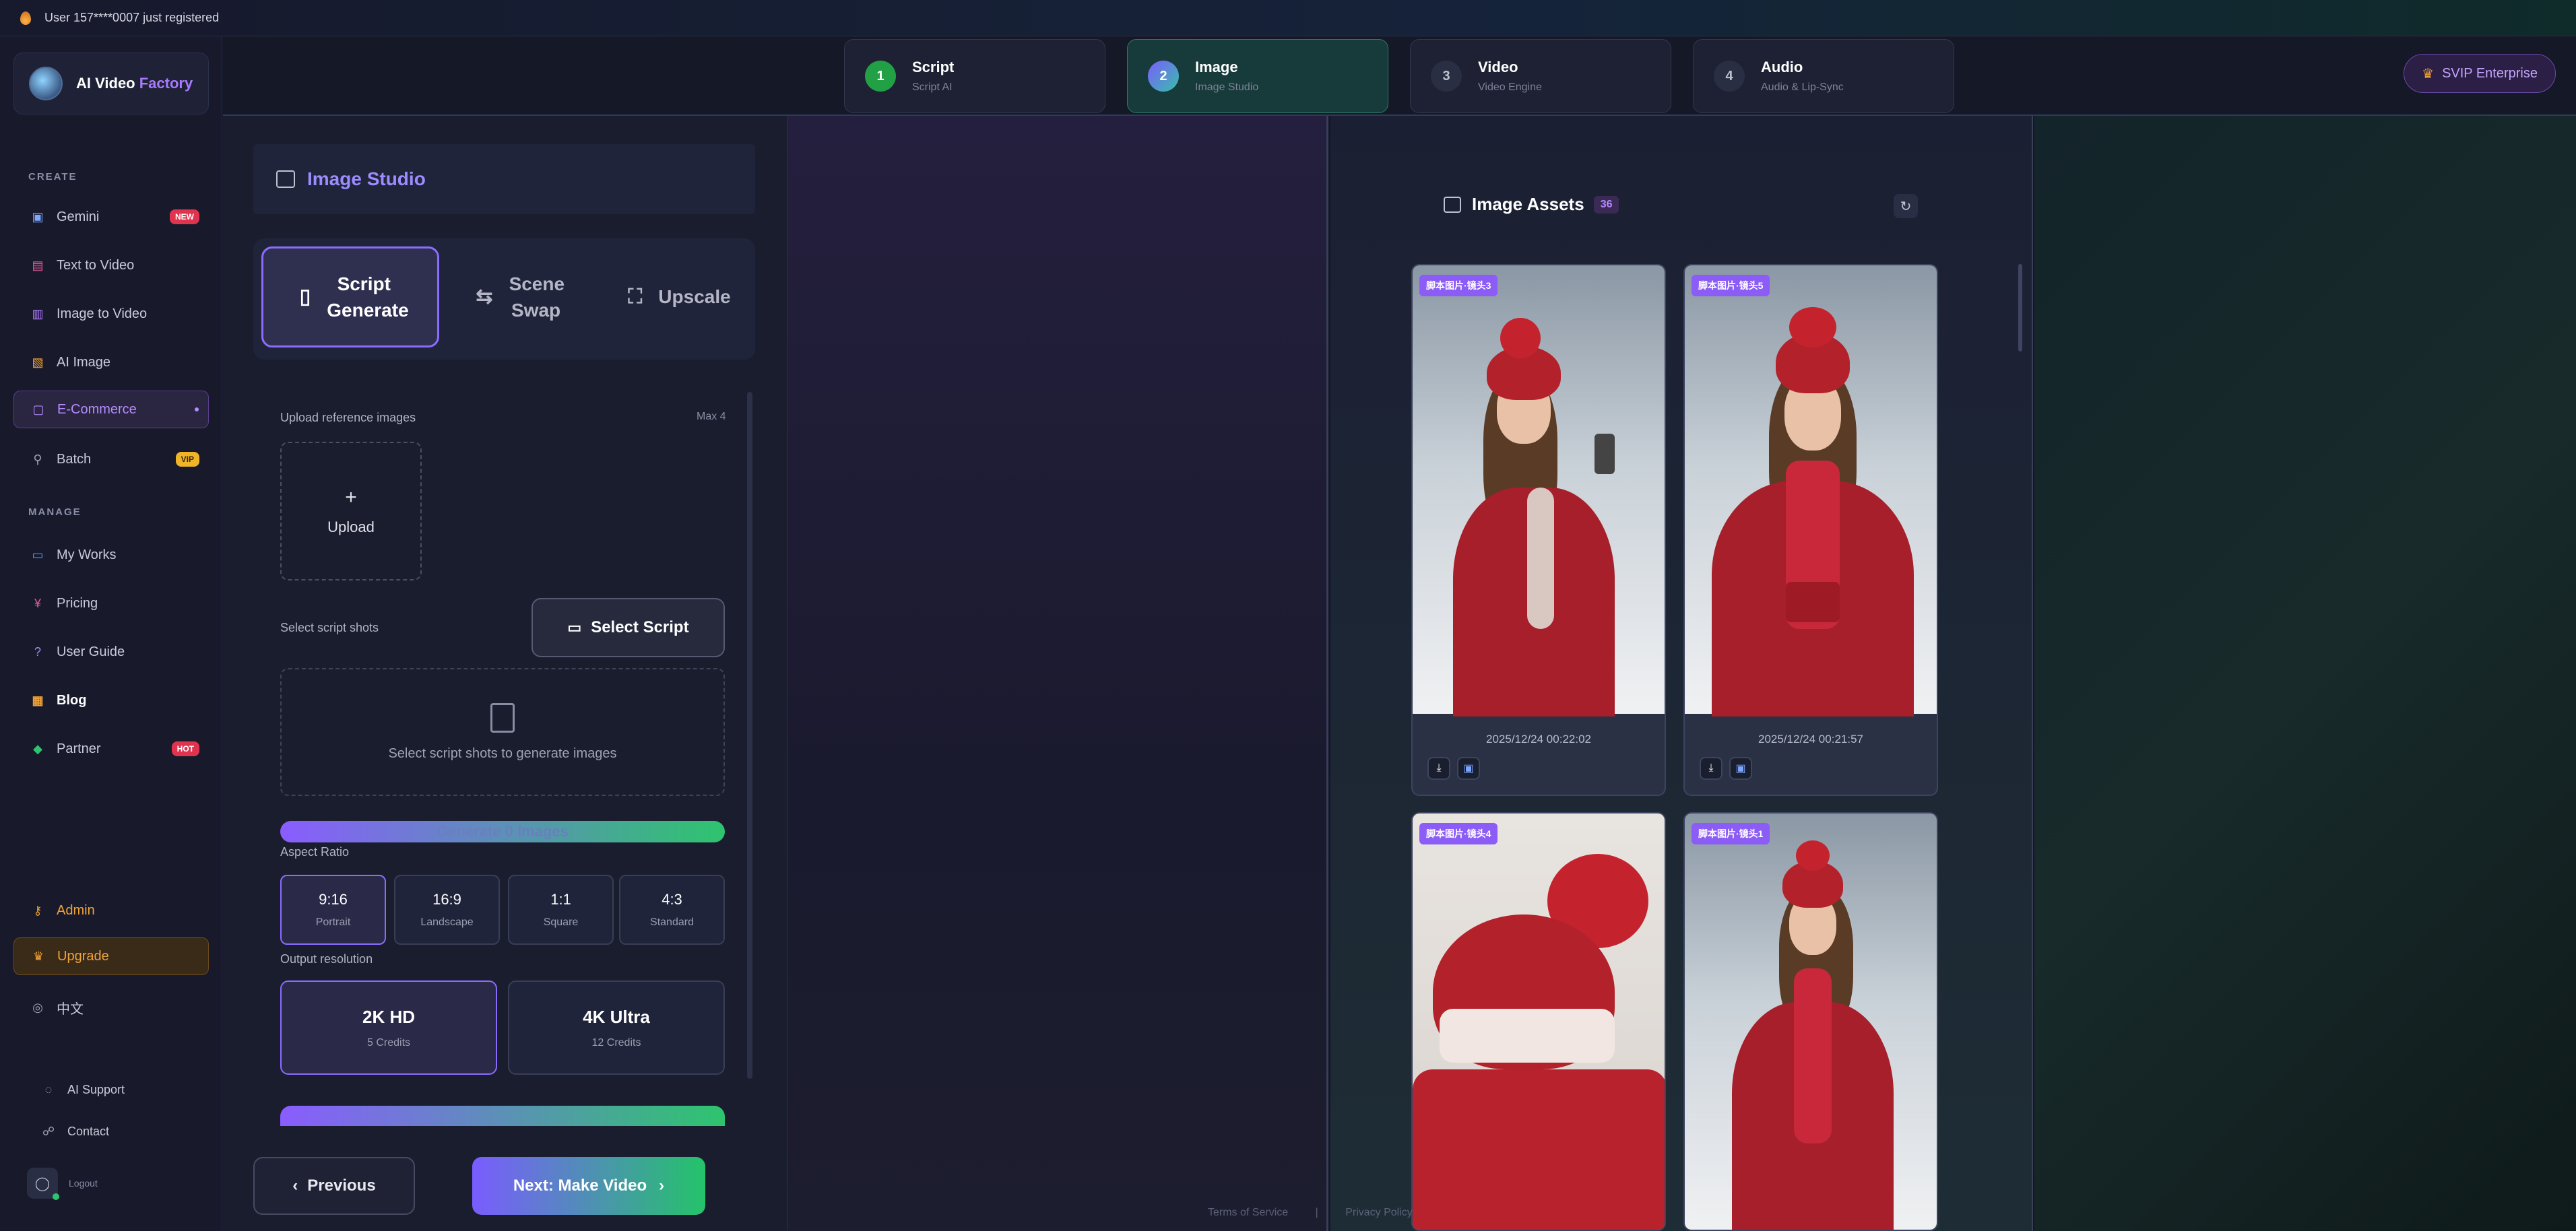 This screenshot has height=1231, width=2576. I want to click on sidebar-item-partner: ◆ Partner HOT, so click(111, 749).